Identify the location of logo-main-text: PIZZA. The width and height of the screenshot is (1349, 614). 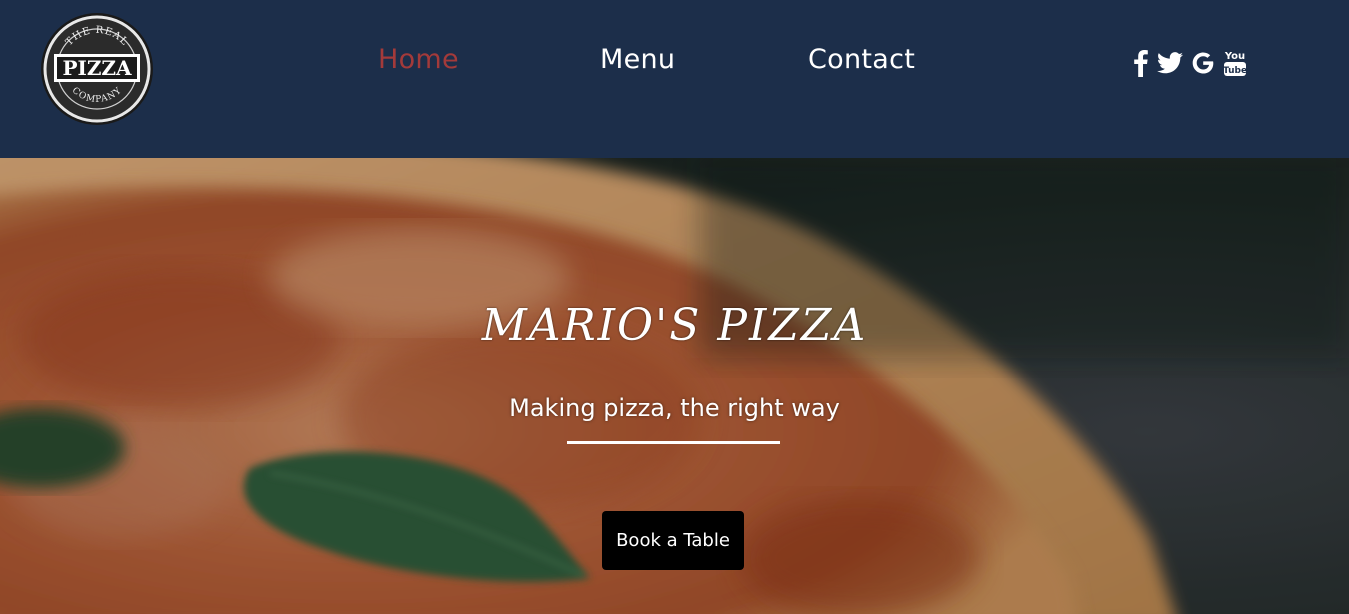
(97, 68).